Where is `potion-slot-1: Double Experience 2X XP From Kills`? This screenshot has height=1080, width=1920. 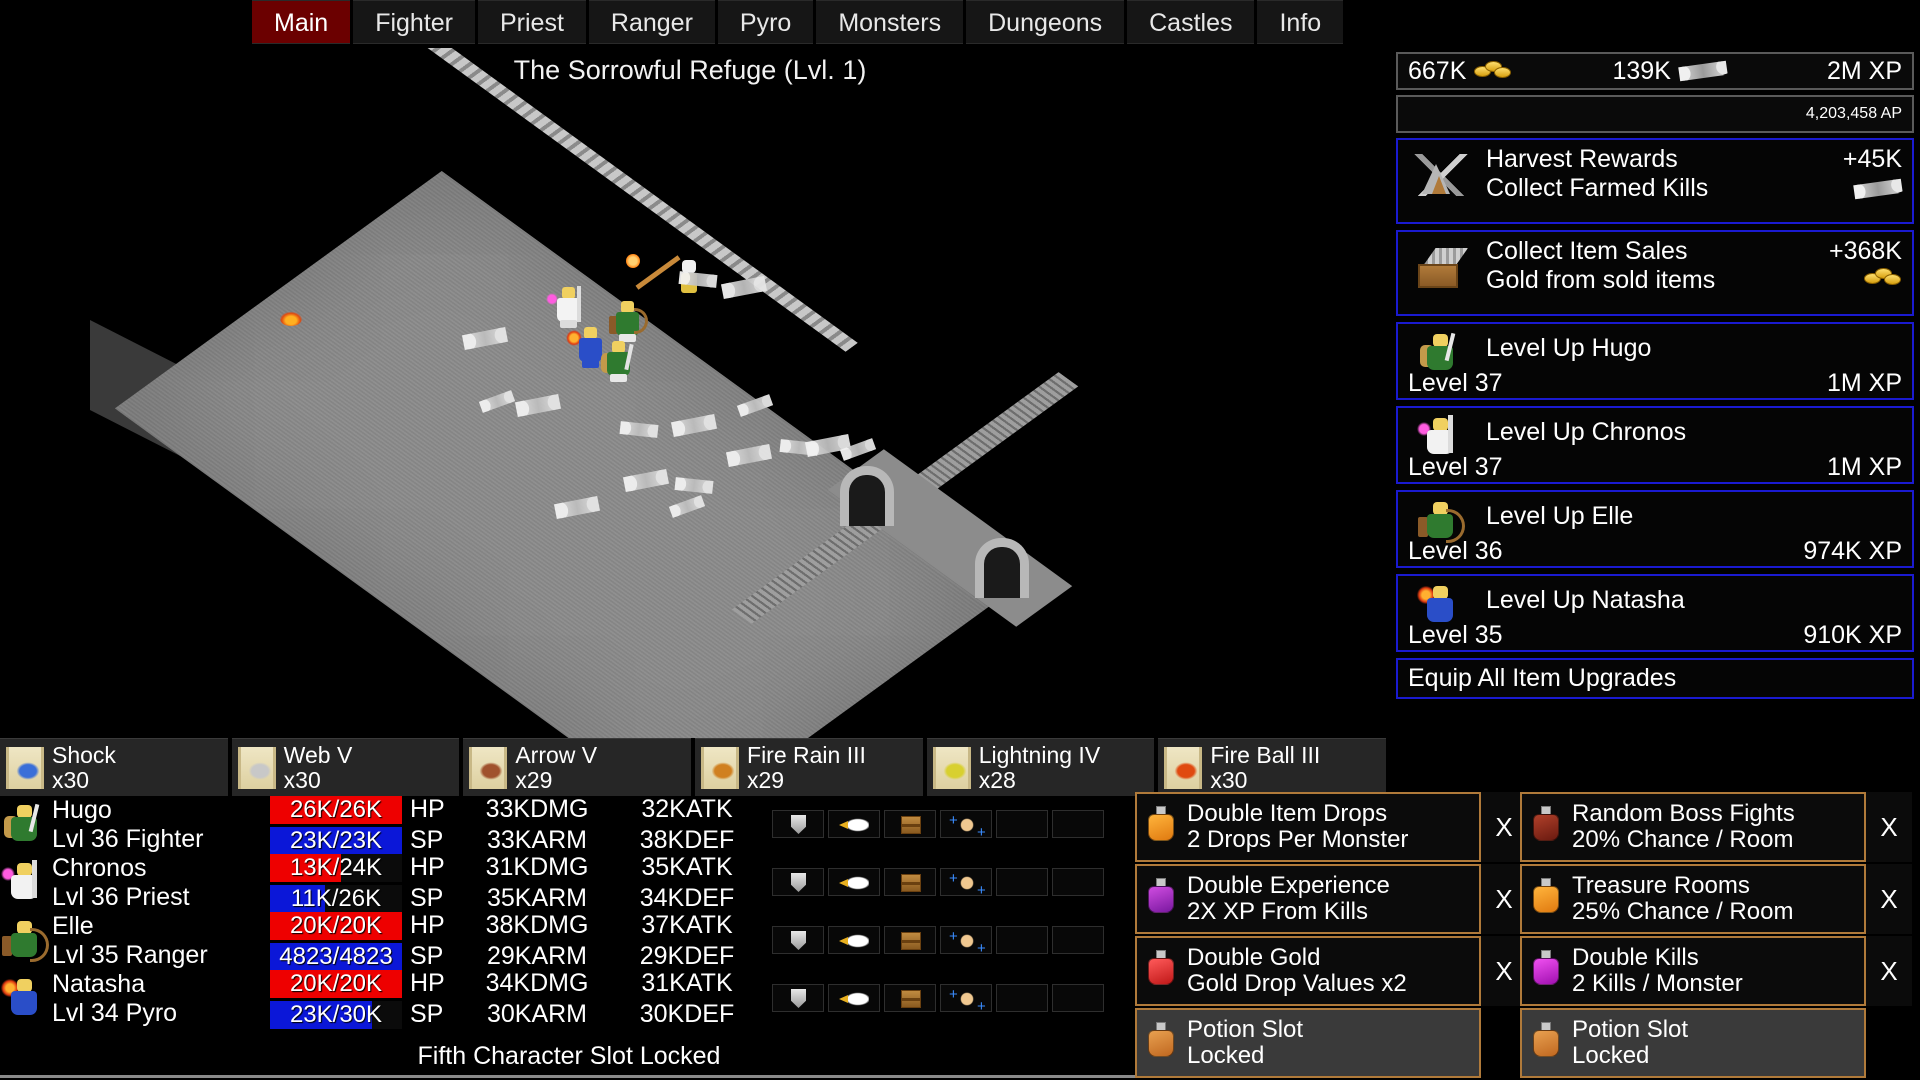 potion-slot-1: Double Experience 2X XP From Kills is located at coordinates (1308, 899).